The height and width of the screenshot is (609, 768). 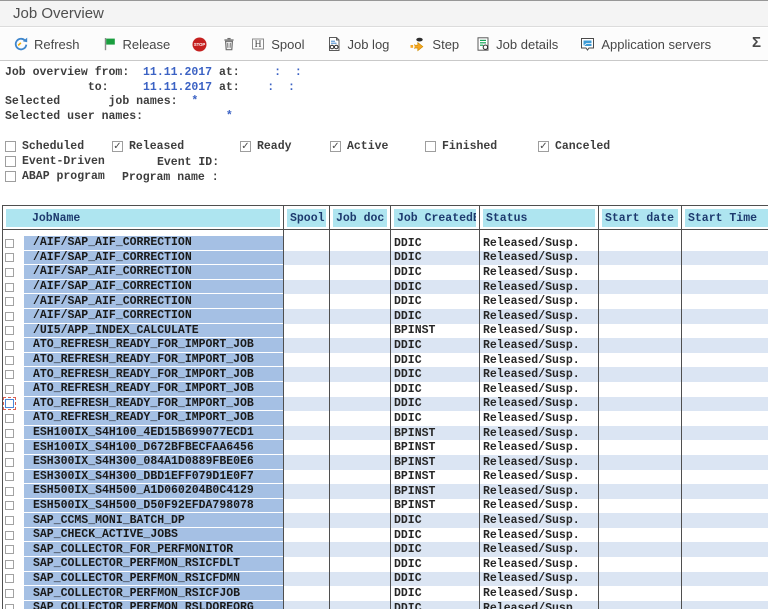 I want to click on job-row: SAP_CCMS_MONI_BATCH_DP DDIC Released/Susp., so click(x=385, y=520).